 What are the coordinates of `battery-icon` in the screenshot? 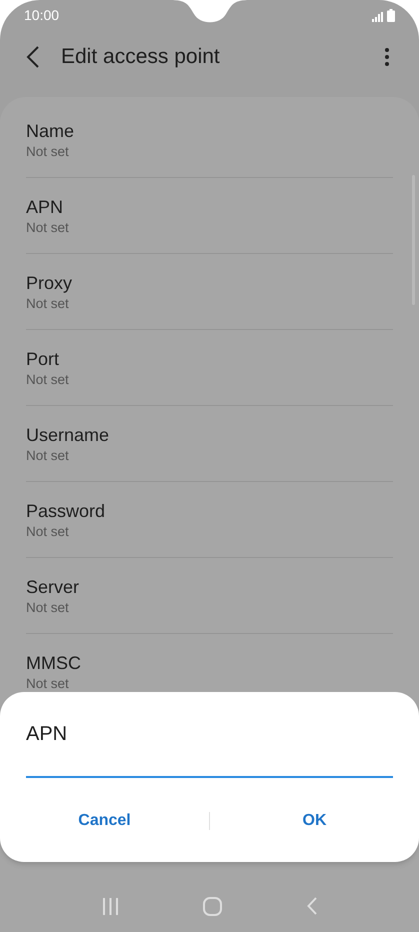 It's located at (391, 15).